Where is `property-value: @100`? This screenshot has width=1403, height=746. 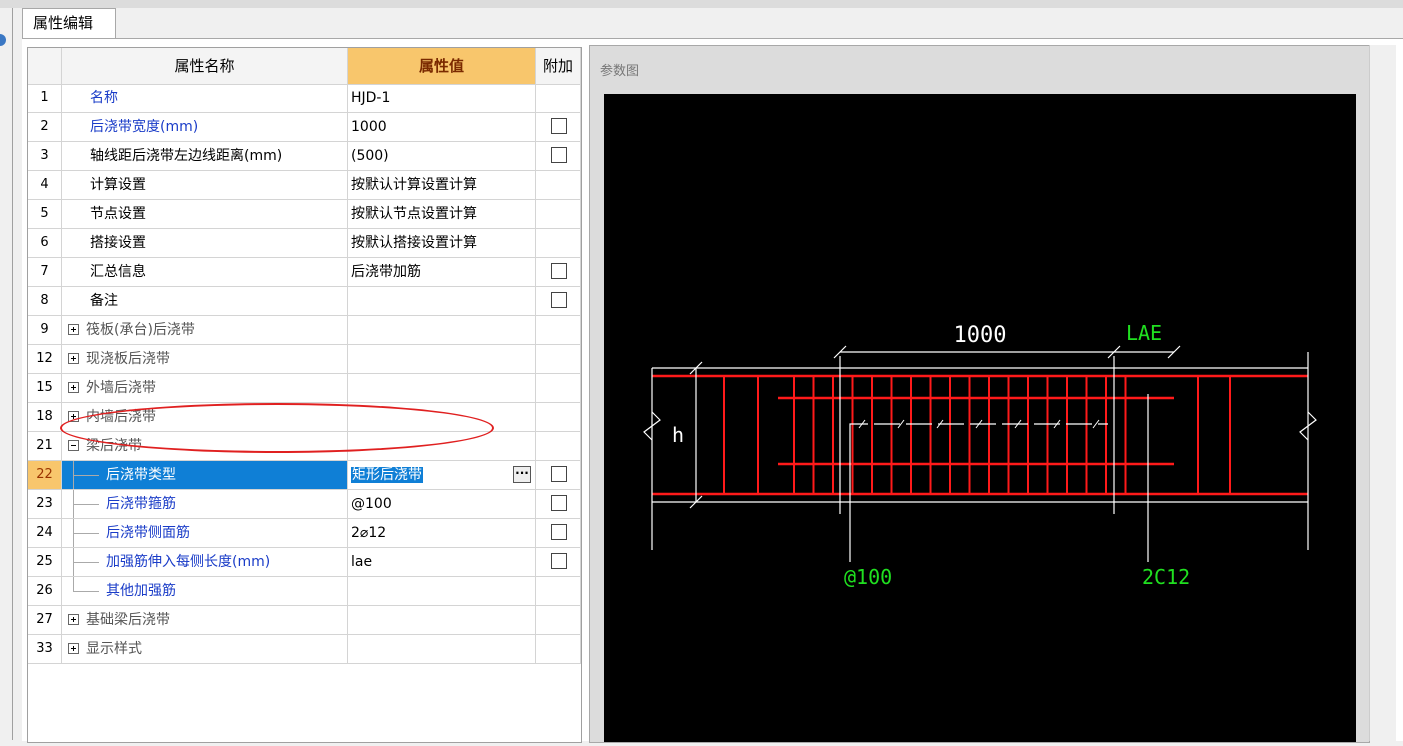 property-value: @100 is located at coordinates (442, 504).